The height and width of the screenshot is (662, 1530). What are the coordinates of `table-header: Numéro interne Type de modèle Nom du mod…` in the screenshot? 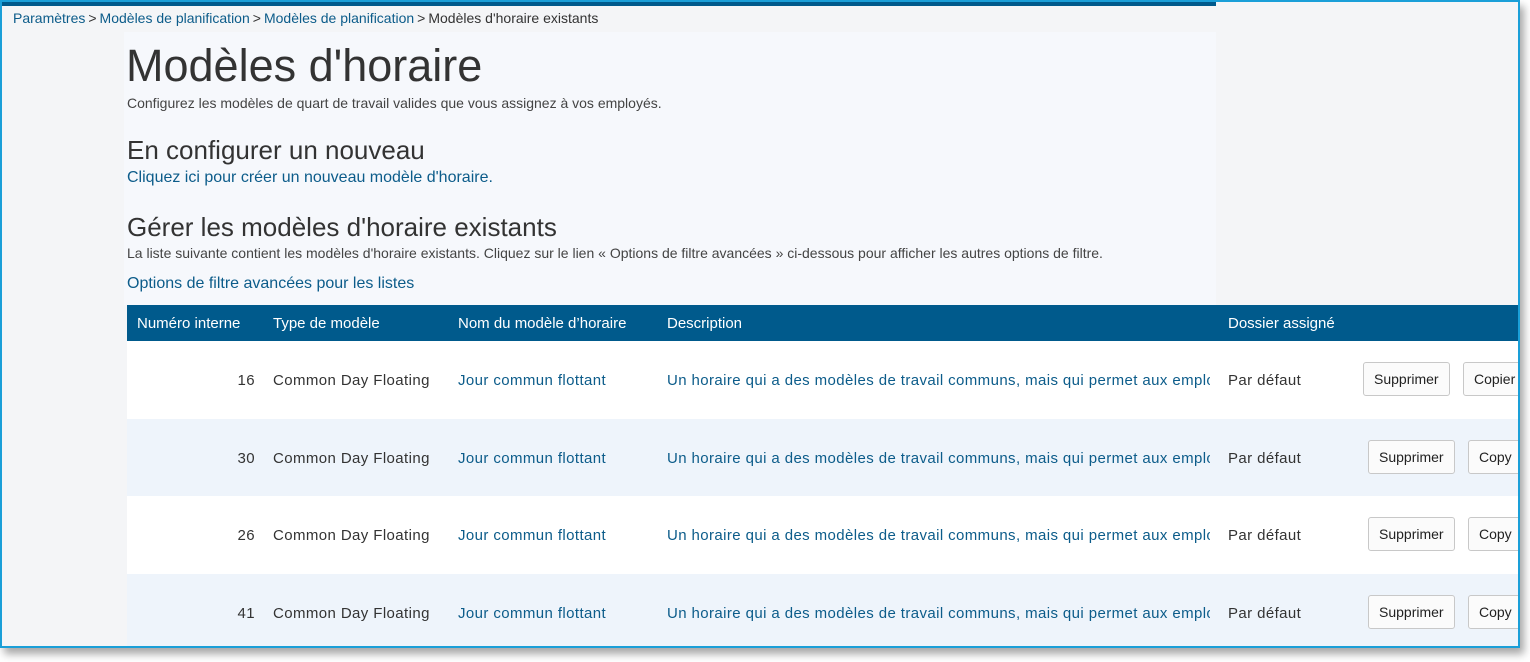 It's located at (822, 323).